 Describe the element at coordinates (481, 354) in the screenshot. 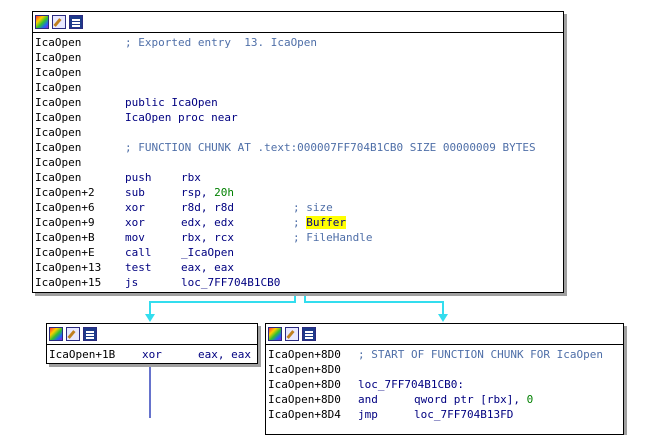

I see `comment-text: ; START OF FUNCTION CHUNK FOR IcaOpen` at that location.